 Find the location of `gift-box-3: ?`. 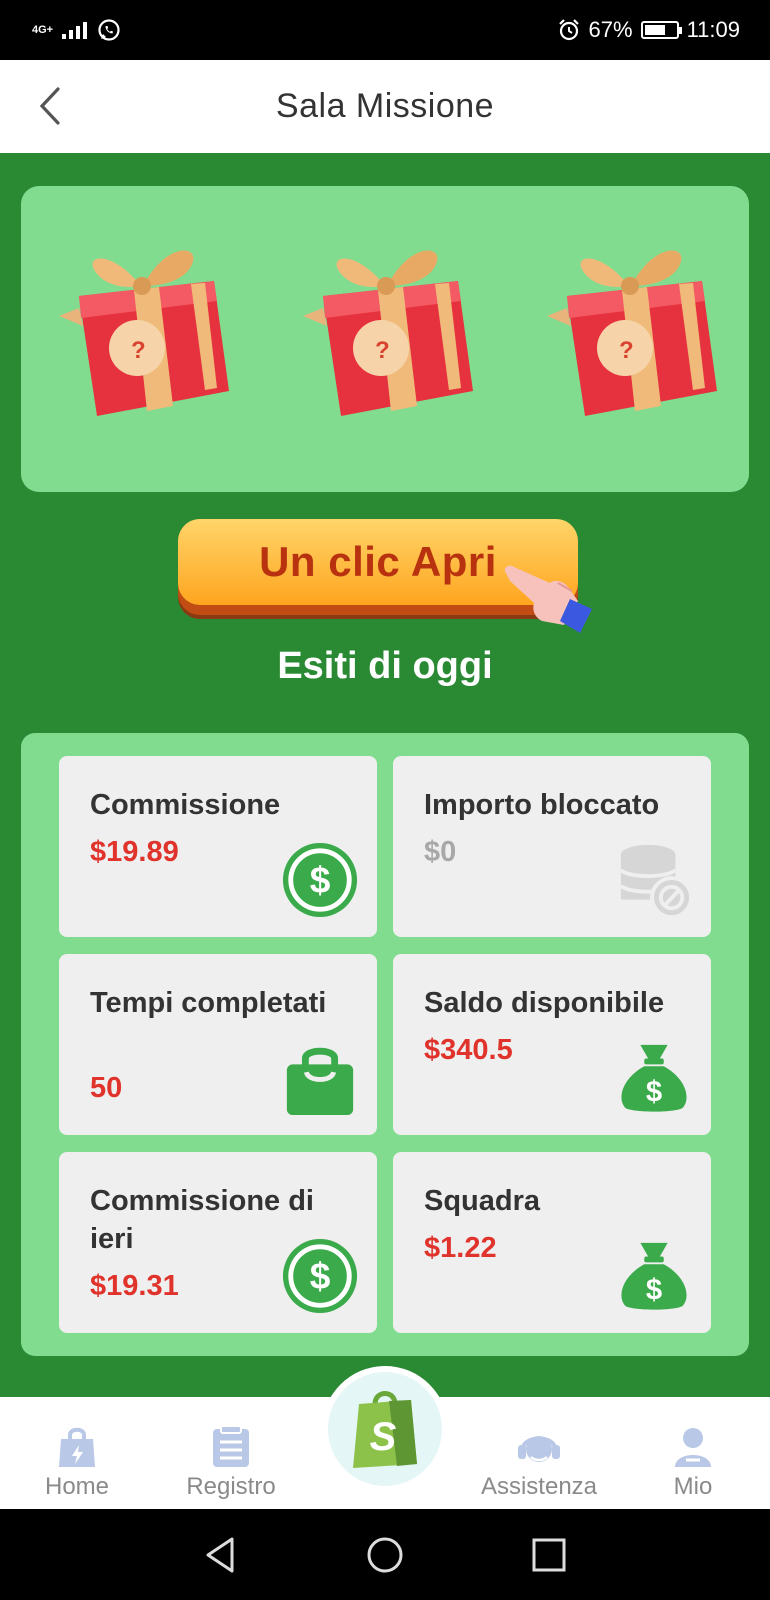

gift-box-3: ? is located at coordinates (632, 331).